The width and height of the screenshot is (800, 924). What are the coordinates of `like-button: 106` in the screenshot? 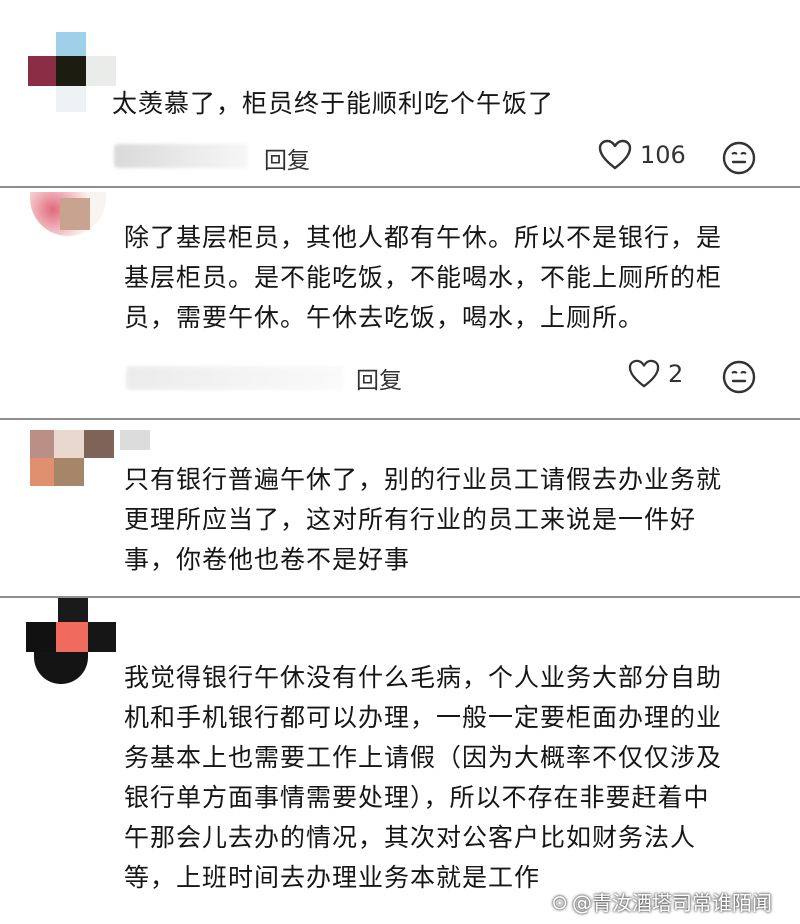 It's located at (642, 155).